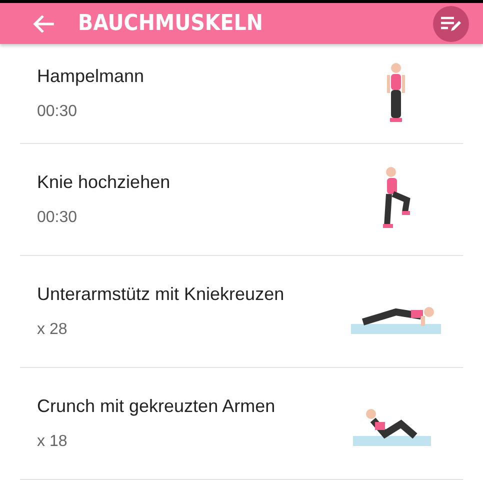 This screenshot has height=480, width=483. What do you see at coordinates (396, 197) in the screenshot?
I see `knee-raise-person-drawing` at bounding box center [396, 197].